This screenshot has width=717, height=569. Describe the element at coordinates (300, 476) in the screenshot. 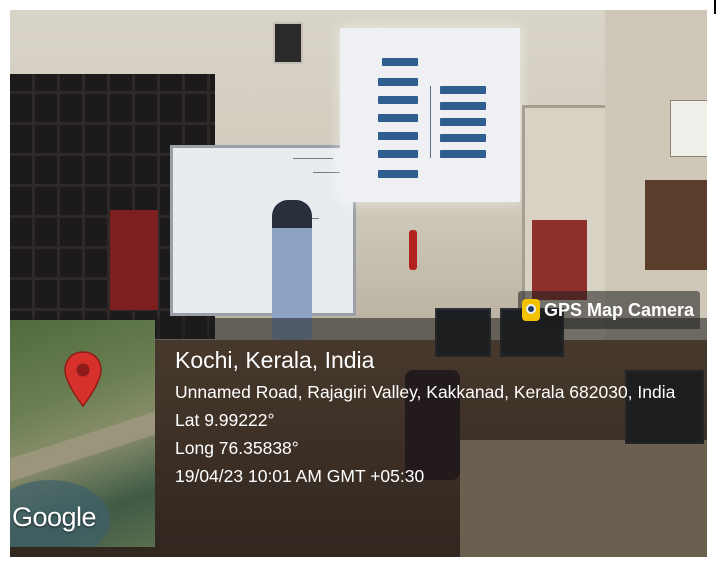

I see `datetime-text: 19/04/23 10:01 AM GMT +05:30` at that location.